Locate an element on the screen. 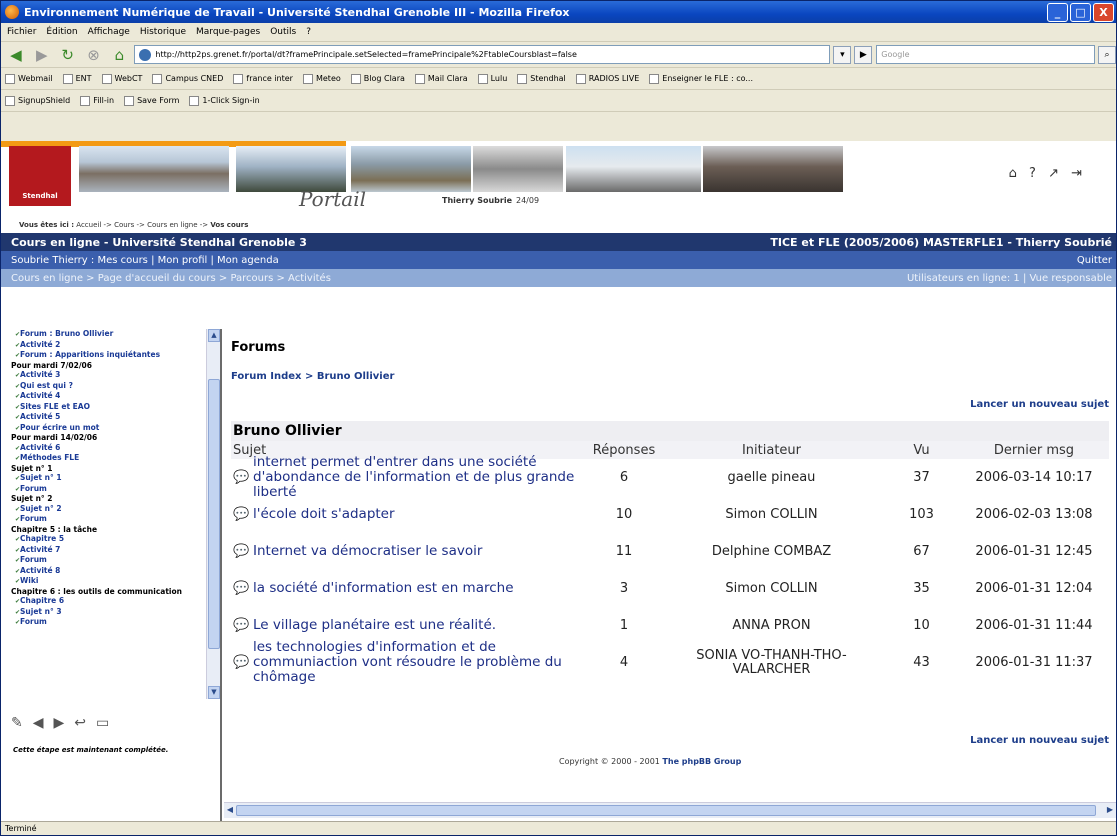  bookmark-ent: ENT is located at coordinates (77, 78).